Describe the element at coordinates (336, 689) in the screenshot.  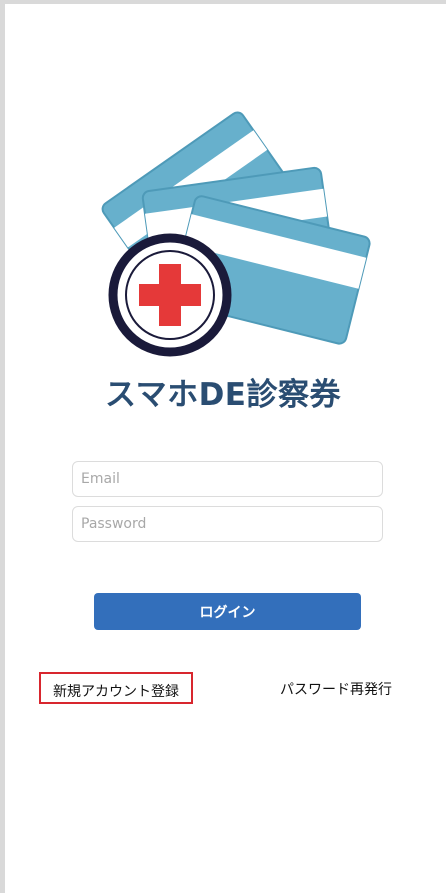
I see `password-reset-link: パスワード再発行` at that location.